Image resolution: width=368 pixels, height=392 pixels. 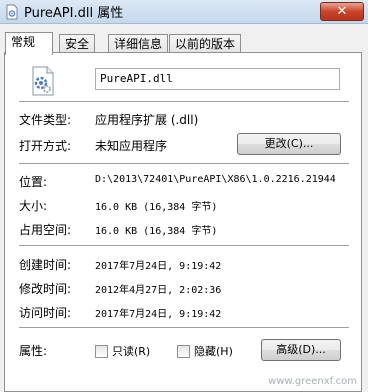 I want to click on close-button: ✕, so click(x=342, y=11).